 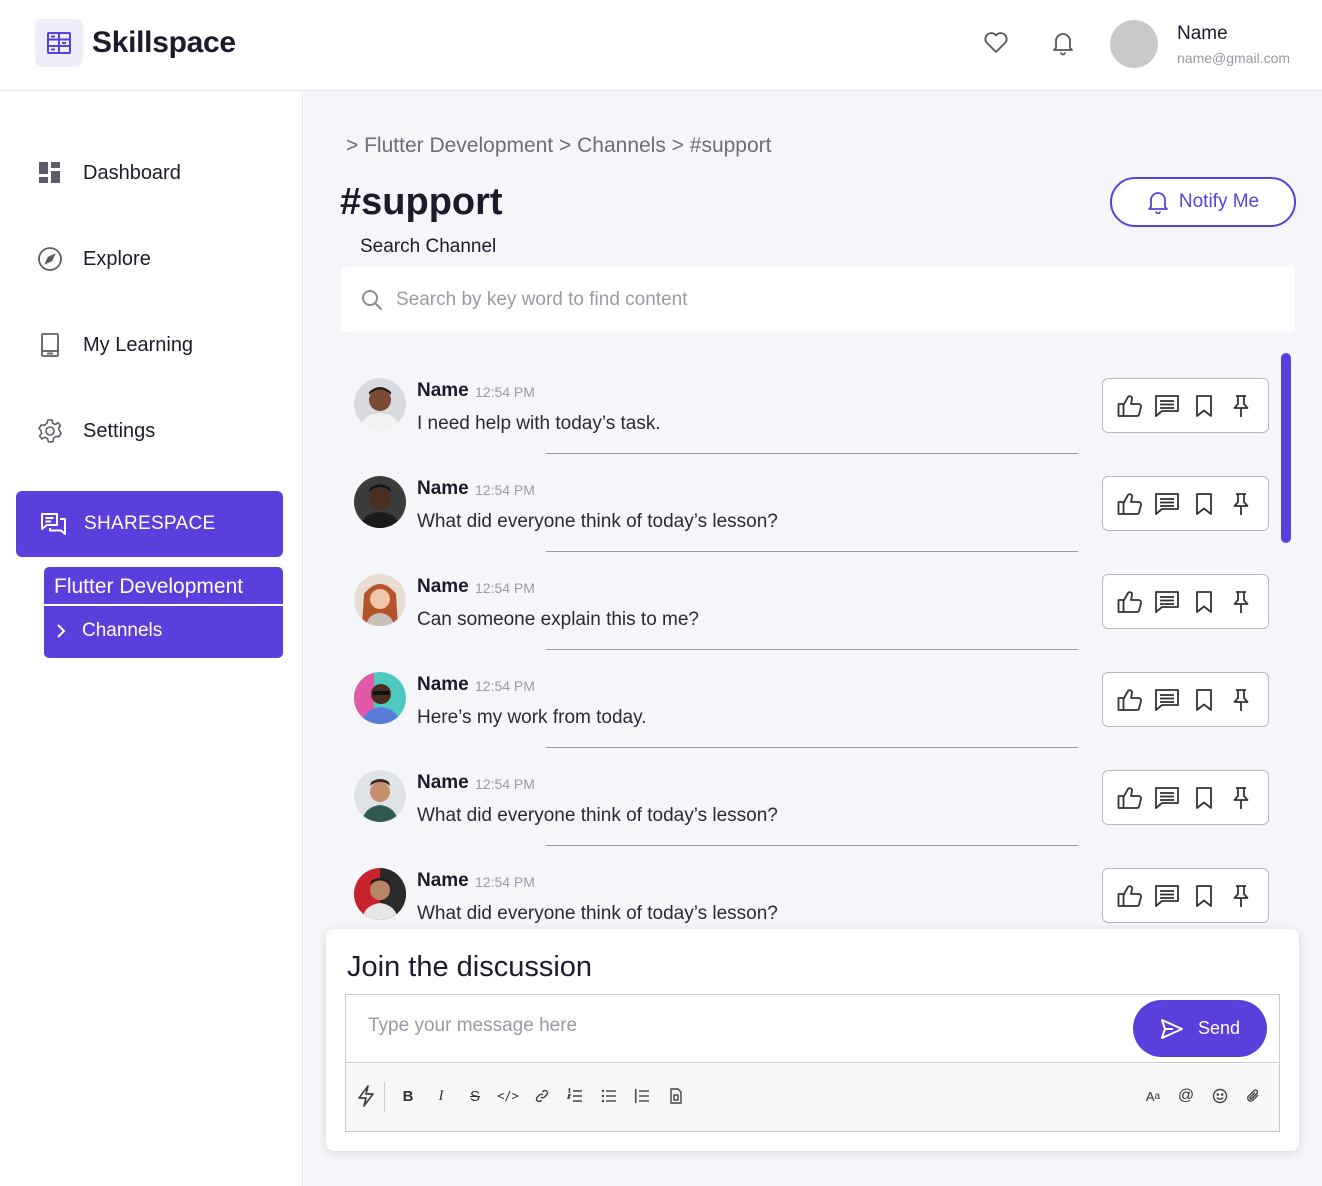 What do you see at coordinates (718, 1026) in the screenshot?
I see `message-input` at bounding box center [718, 1026].